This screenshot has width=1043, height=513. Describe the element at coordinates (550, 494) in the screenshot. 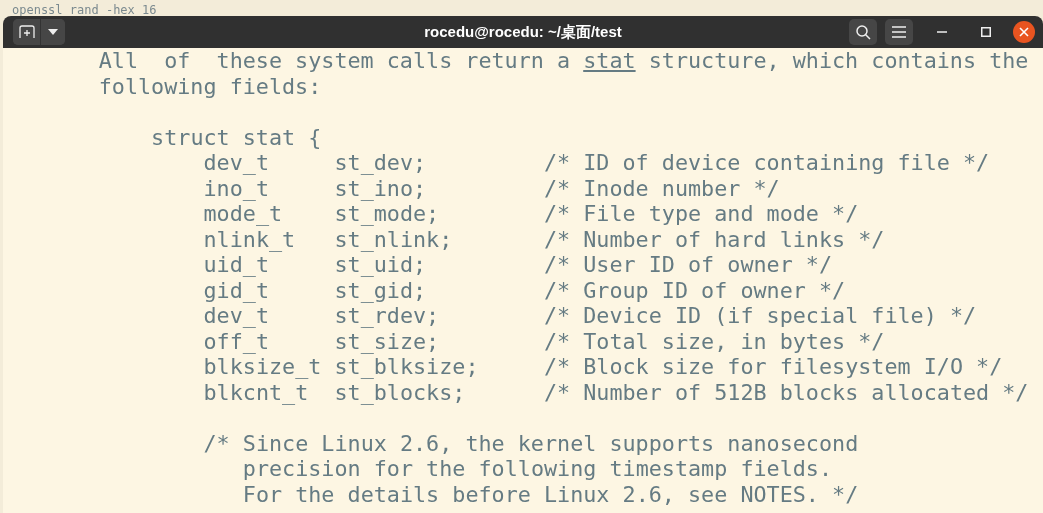

I see `terminal-line: For the details before Linux 2.6, see NOTES. */` at that location.